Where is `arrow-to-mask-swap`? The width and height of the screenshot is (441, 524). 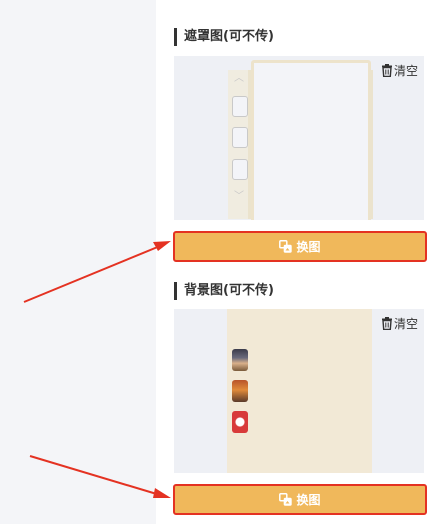
arrow-to-mask-swap is located at coordinates (92, 274).